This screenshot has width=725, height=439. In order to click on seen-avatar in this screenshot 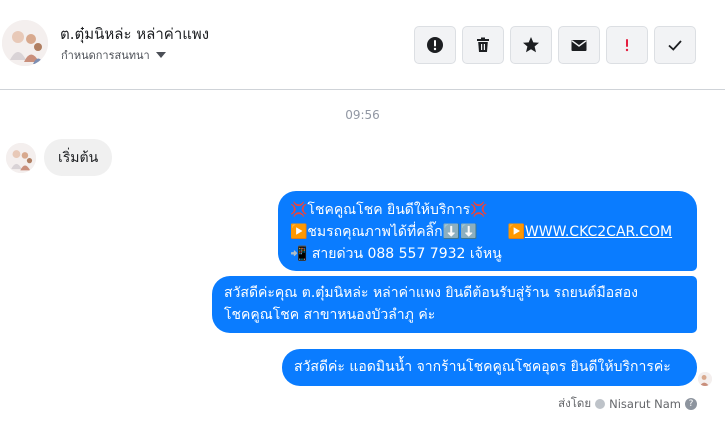, I will do `click(705, 379)`.